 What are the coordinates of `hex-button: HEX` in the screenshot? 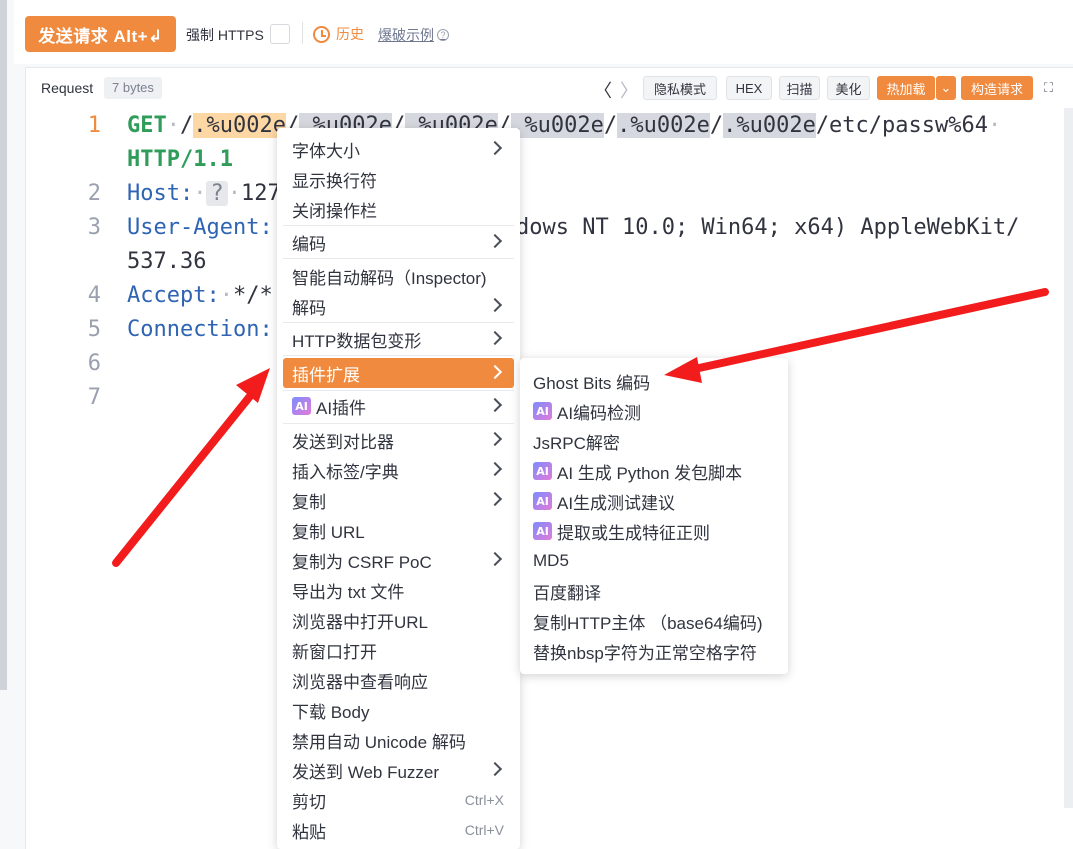 It's located at (749, 88).